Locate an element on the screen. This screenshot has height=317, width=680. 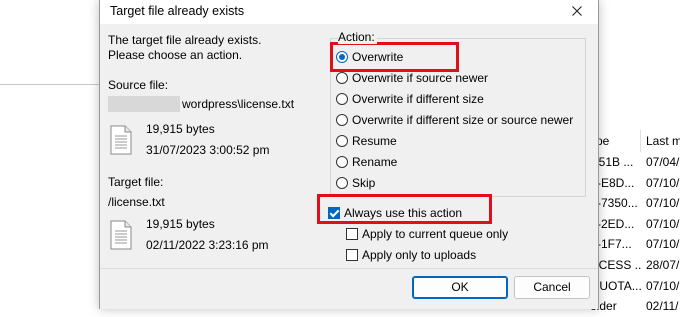
radio-skip: Skip is located at coordinates (355, 183).